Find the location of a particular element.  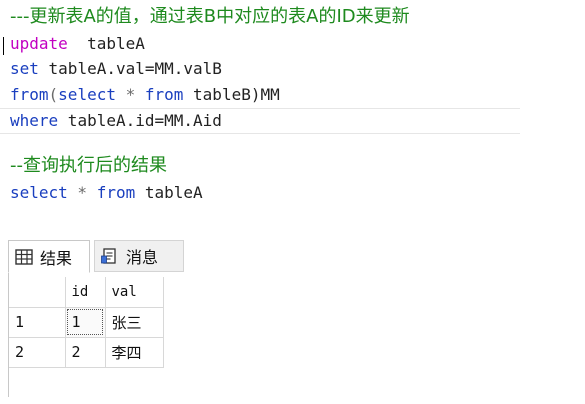

header-val: val is located at coordinates (134, 292).